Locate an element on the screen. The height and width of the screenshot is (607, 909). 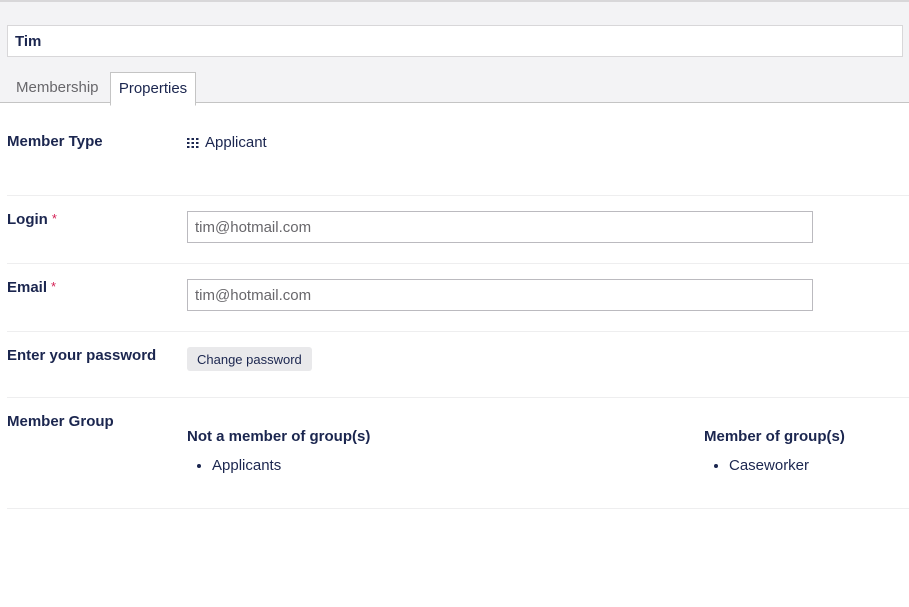
login-required-mark: * is located at coordinates (54, 218).